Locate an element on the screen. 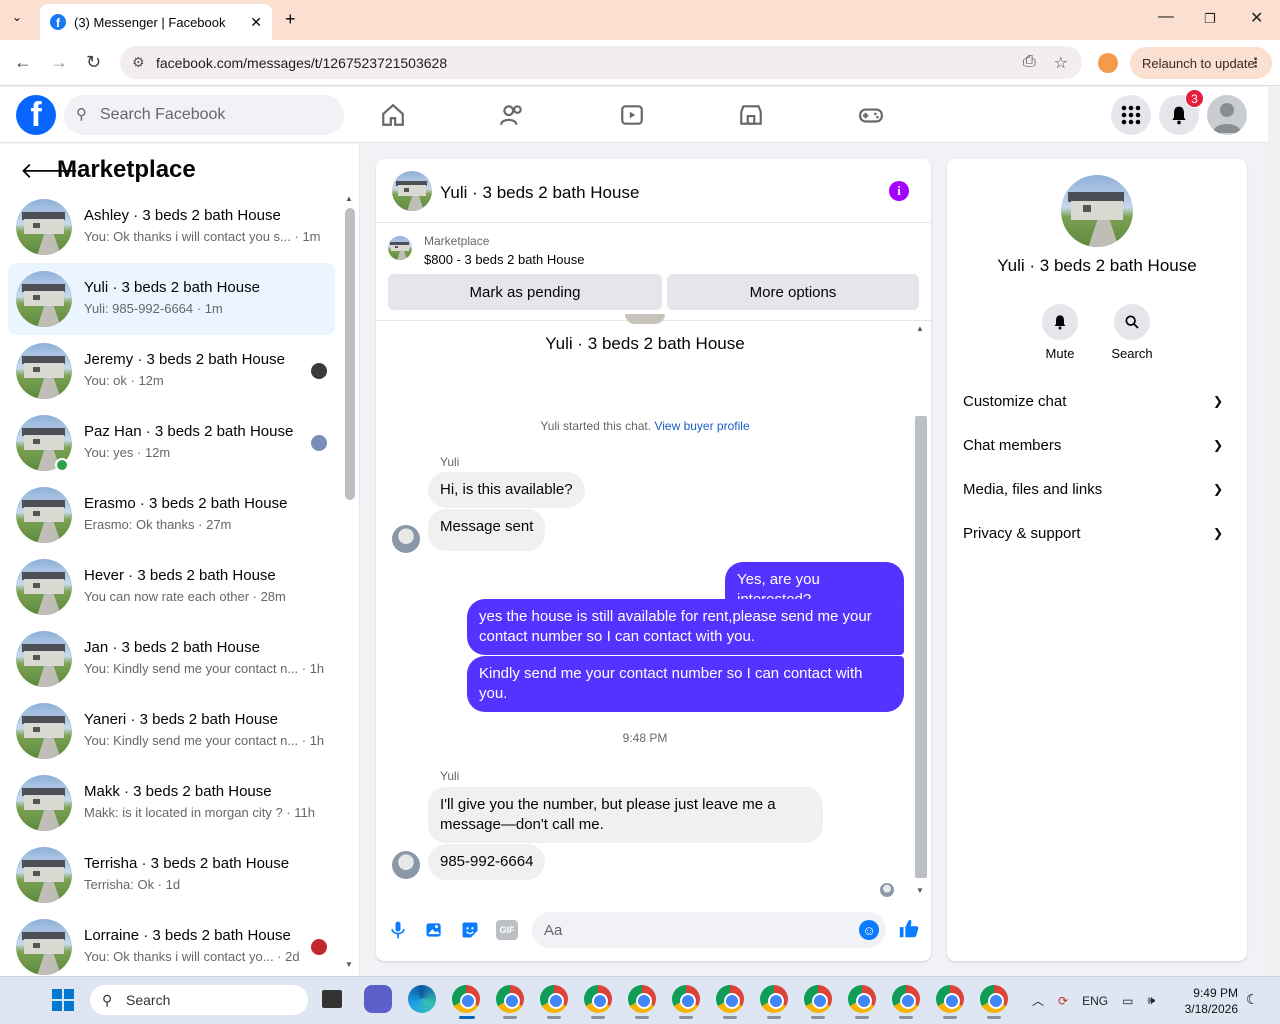 This screenshot has width=1280, height=1024. menu-grid-button is located at coordinates (1131, 115).